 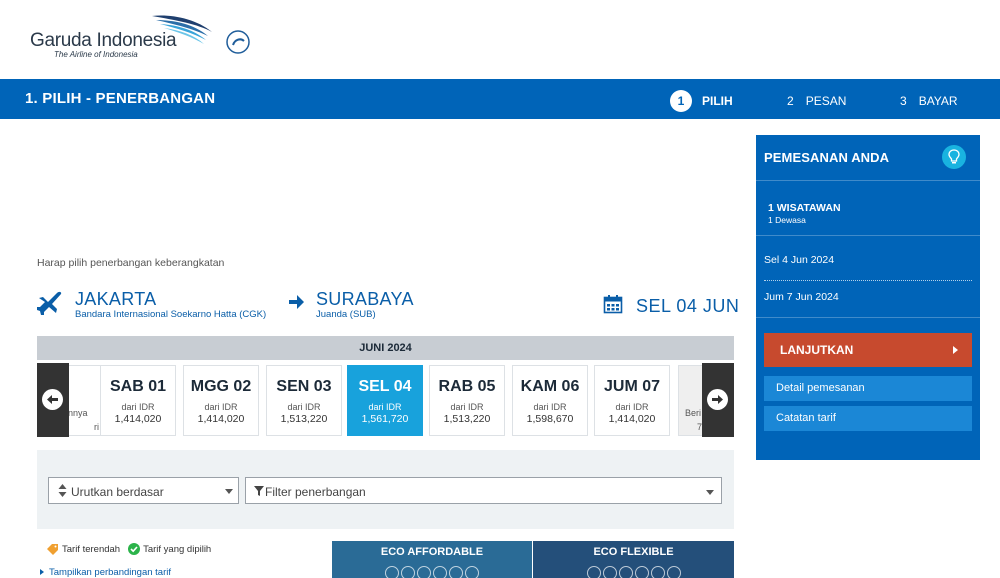 I want to click on traveller-count: 1 WISATAWAN, so click(x=804, y=208).